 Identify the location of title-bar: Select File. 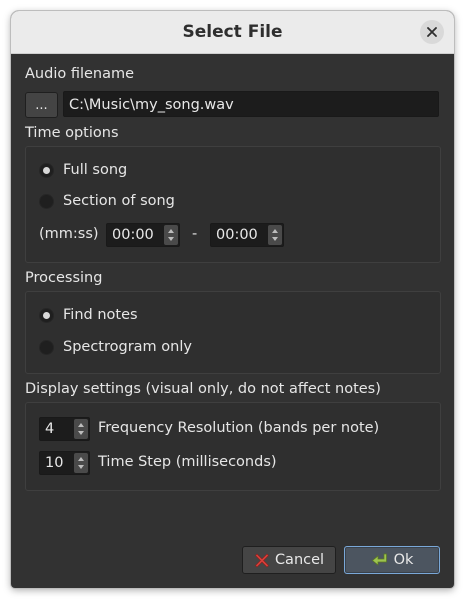
(232, 32).